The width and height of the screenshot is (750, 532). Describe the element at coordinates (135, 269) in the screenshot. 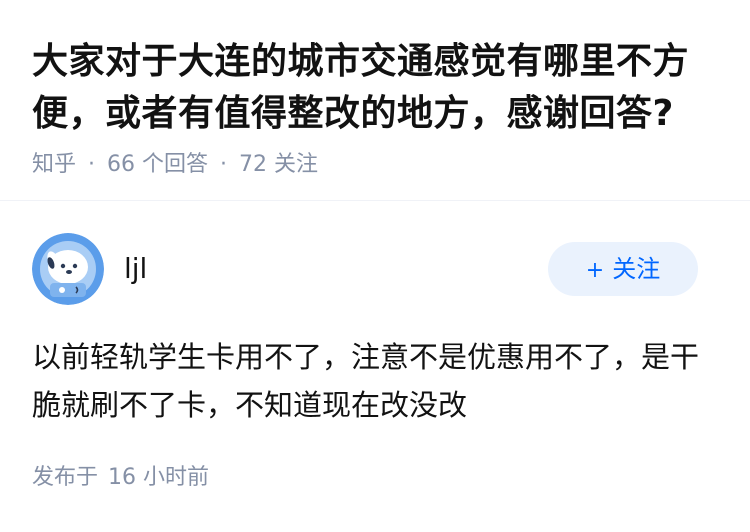

I see `author-name: ljl` at that location.